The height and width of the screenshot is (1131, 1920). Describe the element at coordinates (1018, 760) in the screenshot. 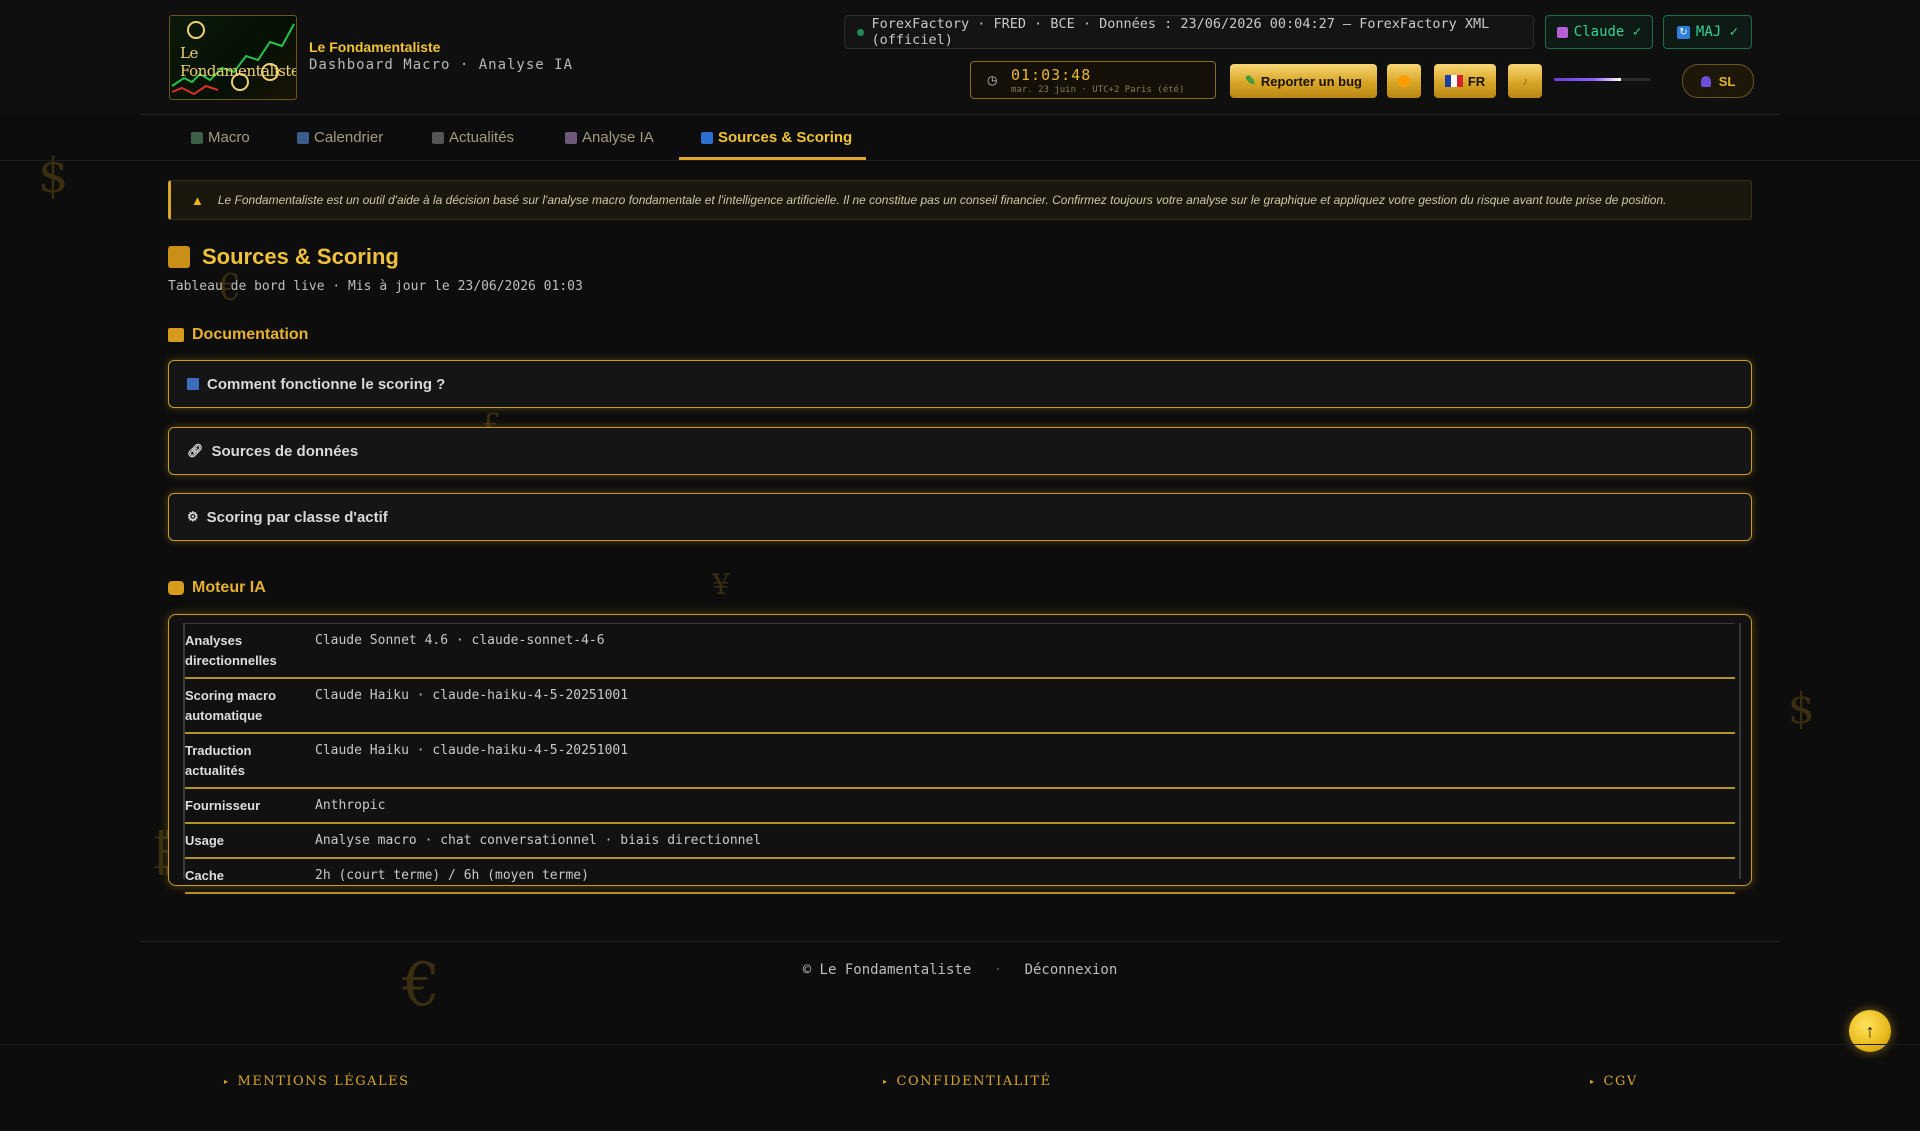

I see `row-value: Claude Haiku · claude-haiku-4-5-20251001` at that location.